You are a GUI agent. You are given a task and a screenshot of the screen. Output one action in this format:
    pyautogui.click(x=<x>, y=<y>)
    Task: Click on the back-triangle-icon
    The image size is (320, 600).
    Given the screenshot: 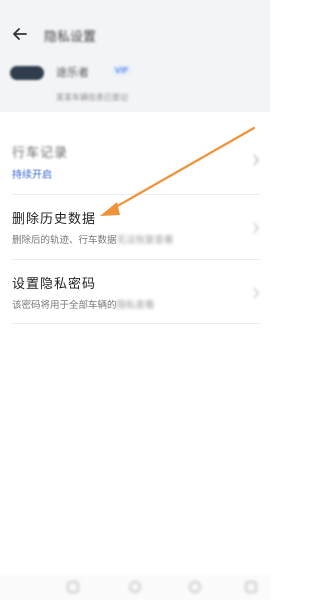 What is the action you would take?
    pyautogui.click(x=195, y=587)
    